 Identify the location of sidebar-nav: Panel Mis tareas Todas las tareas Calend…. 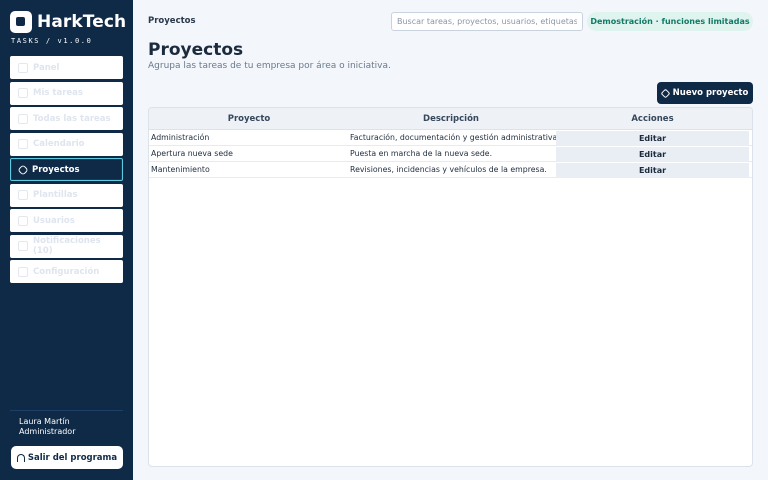
(66, 171).